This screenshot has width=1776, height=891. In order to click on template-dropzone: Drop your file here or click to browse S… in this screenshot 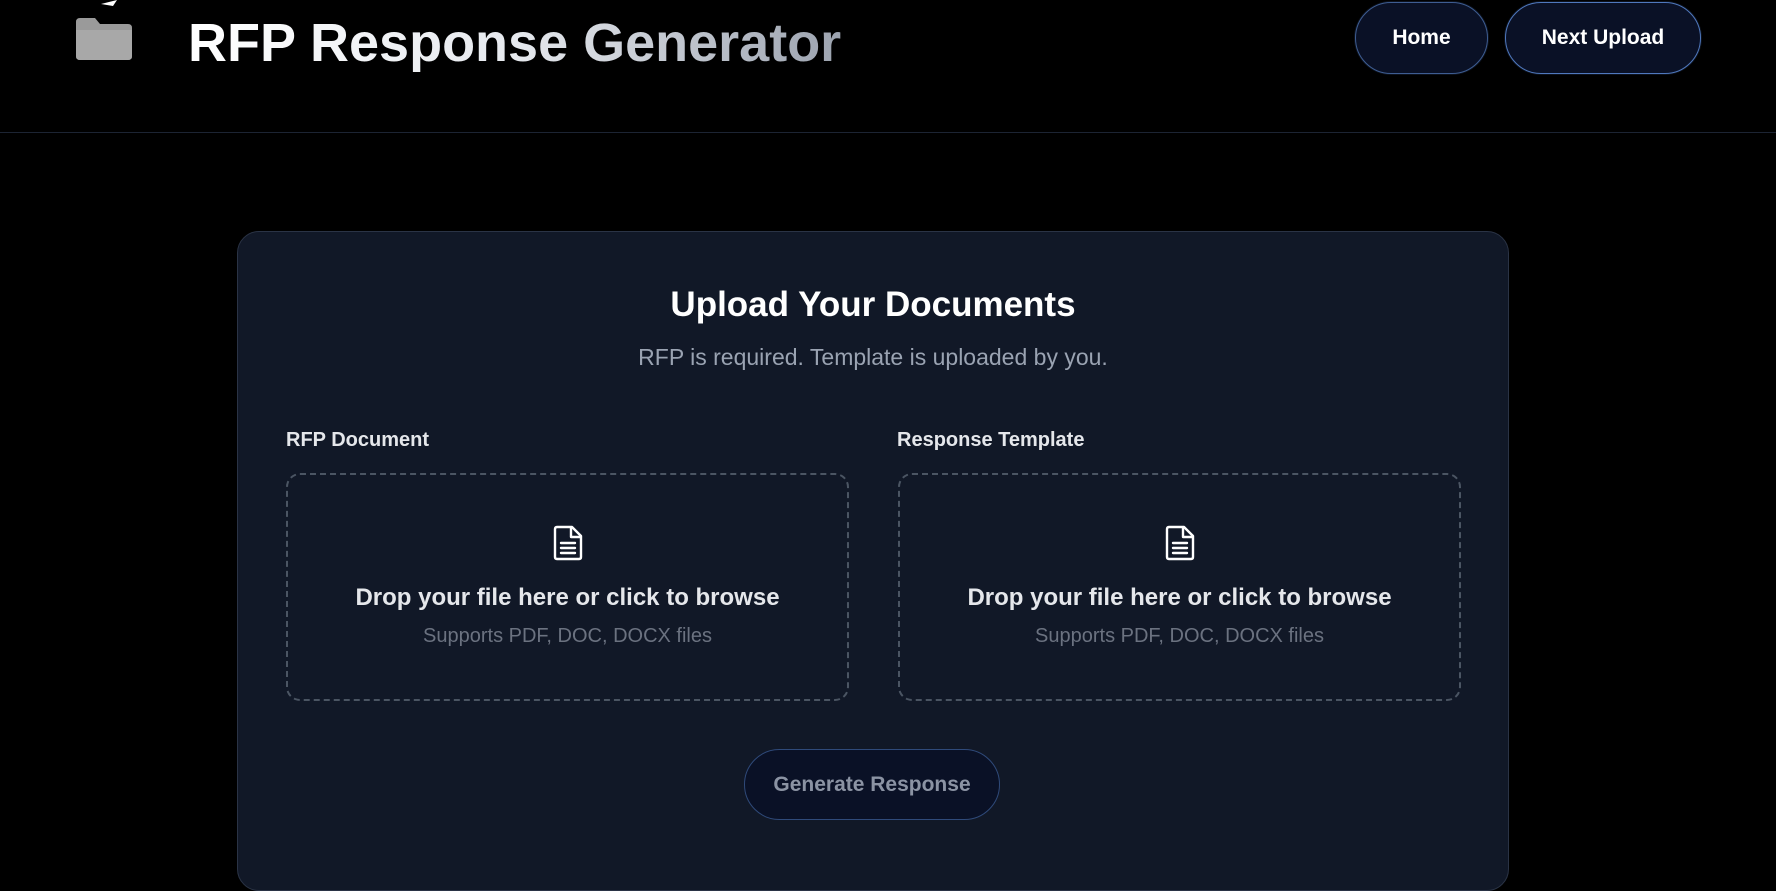, I will do `click(1179, 587)`.